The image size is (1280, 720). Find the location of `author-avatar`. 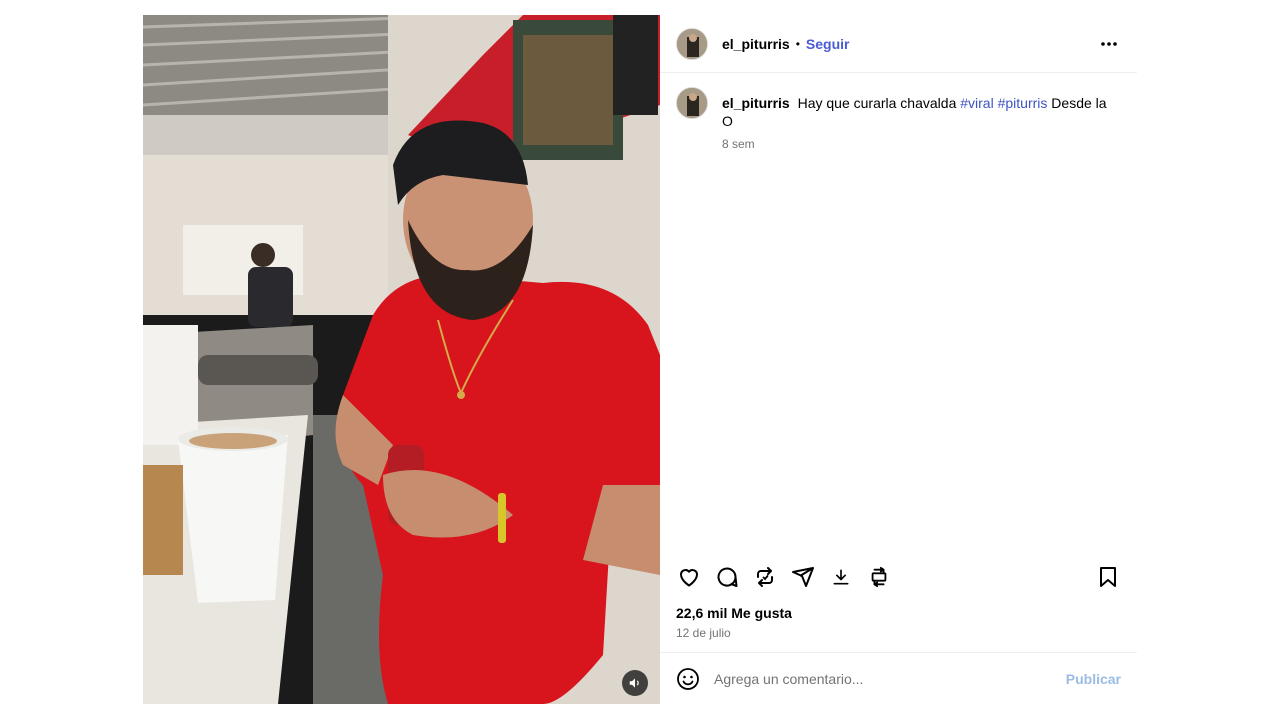

author-avatar is located at coordinates (692, 43).